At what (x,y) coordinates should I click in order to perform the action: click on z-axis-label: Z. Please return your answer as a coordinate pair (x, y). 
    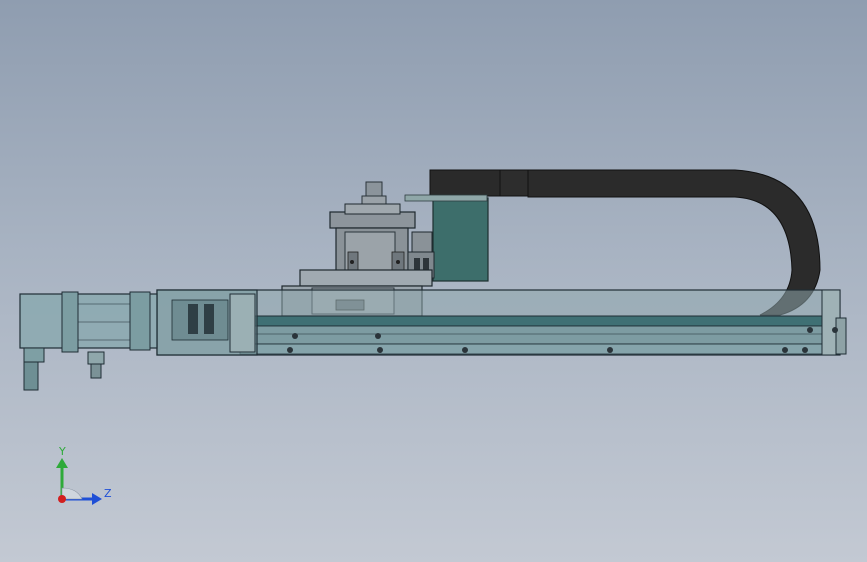
    Looking at the image, I should click on (108, 493).